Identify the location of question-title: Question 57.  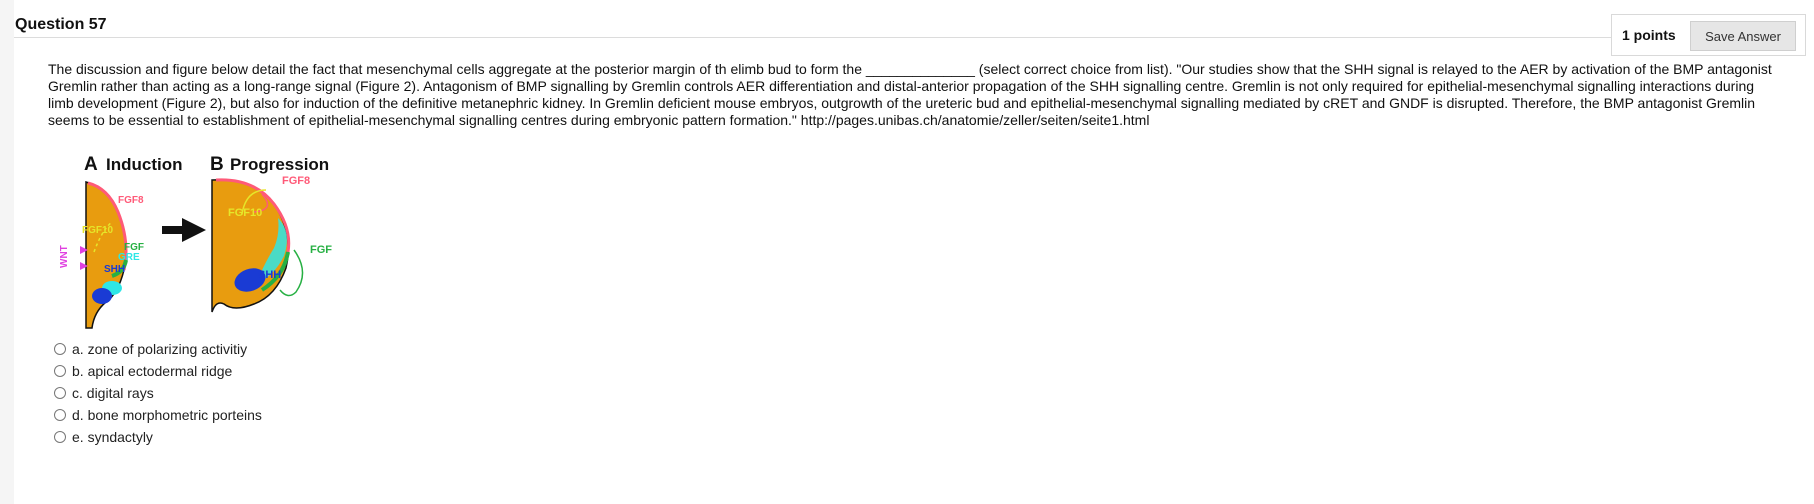
(61, 24).